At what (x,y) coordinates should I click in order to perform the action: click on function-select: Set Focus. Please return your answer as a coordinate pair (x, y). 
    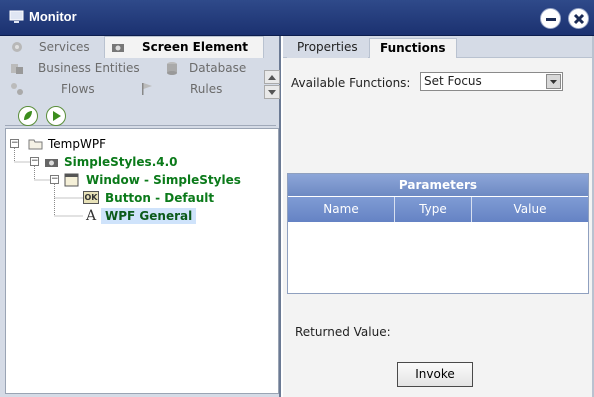
    Looking at the image, I should click on (491, 81).